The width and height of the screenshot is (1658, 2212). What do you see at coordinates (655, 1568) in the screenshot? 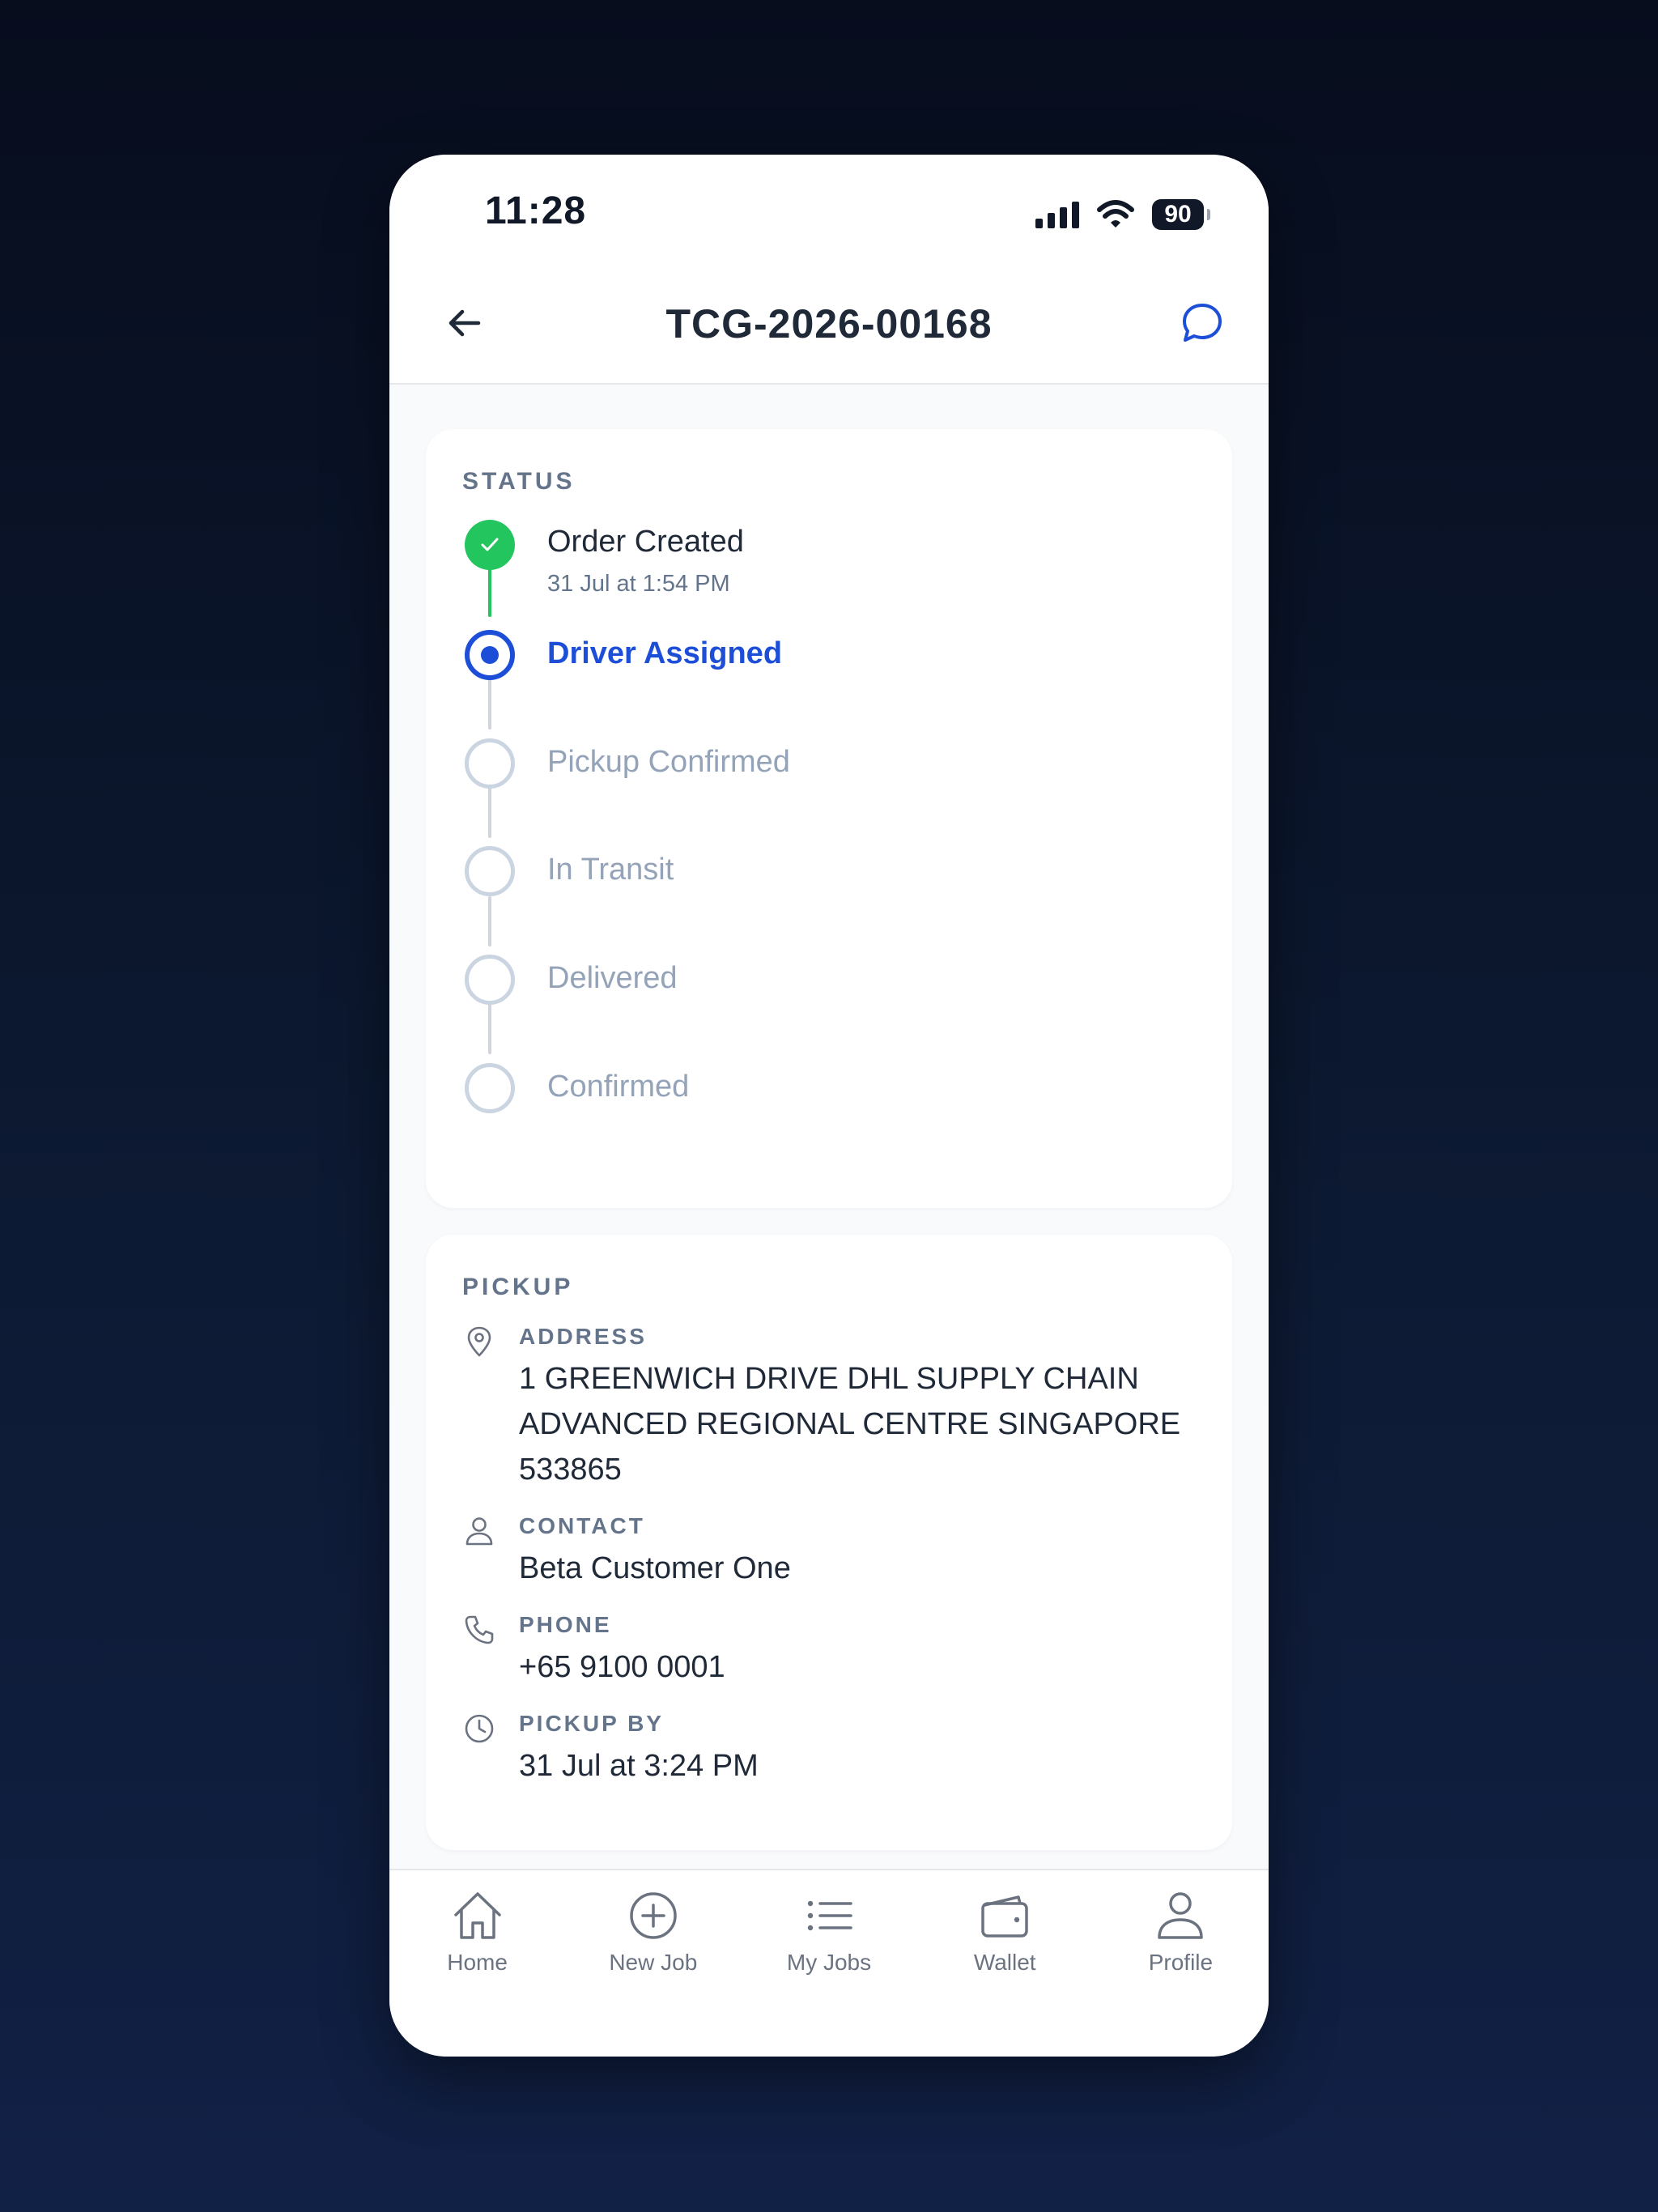
I see `contact-value: Beta Customer One` at bounding box center [655, 1568].